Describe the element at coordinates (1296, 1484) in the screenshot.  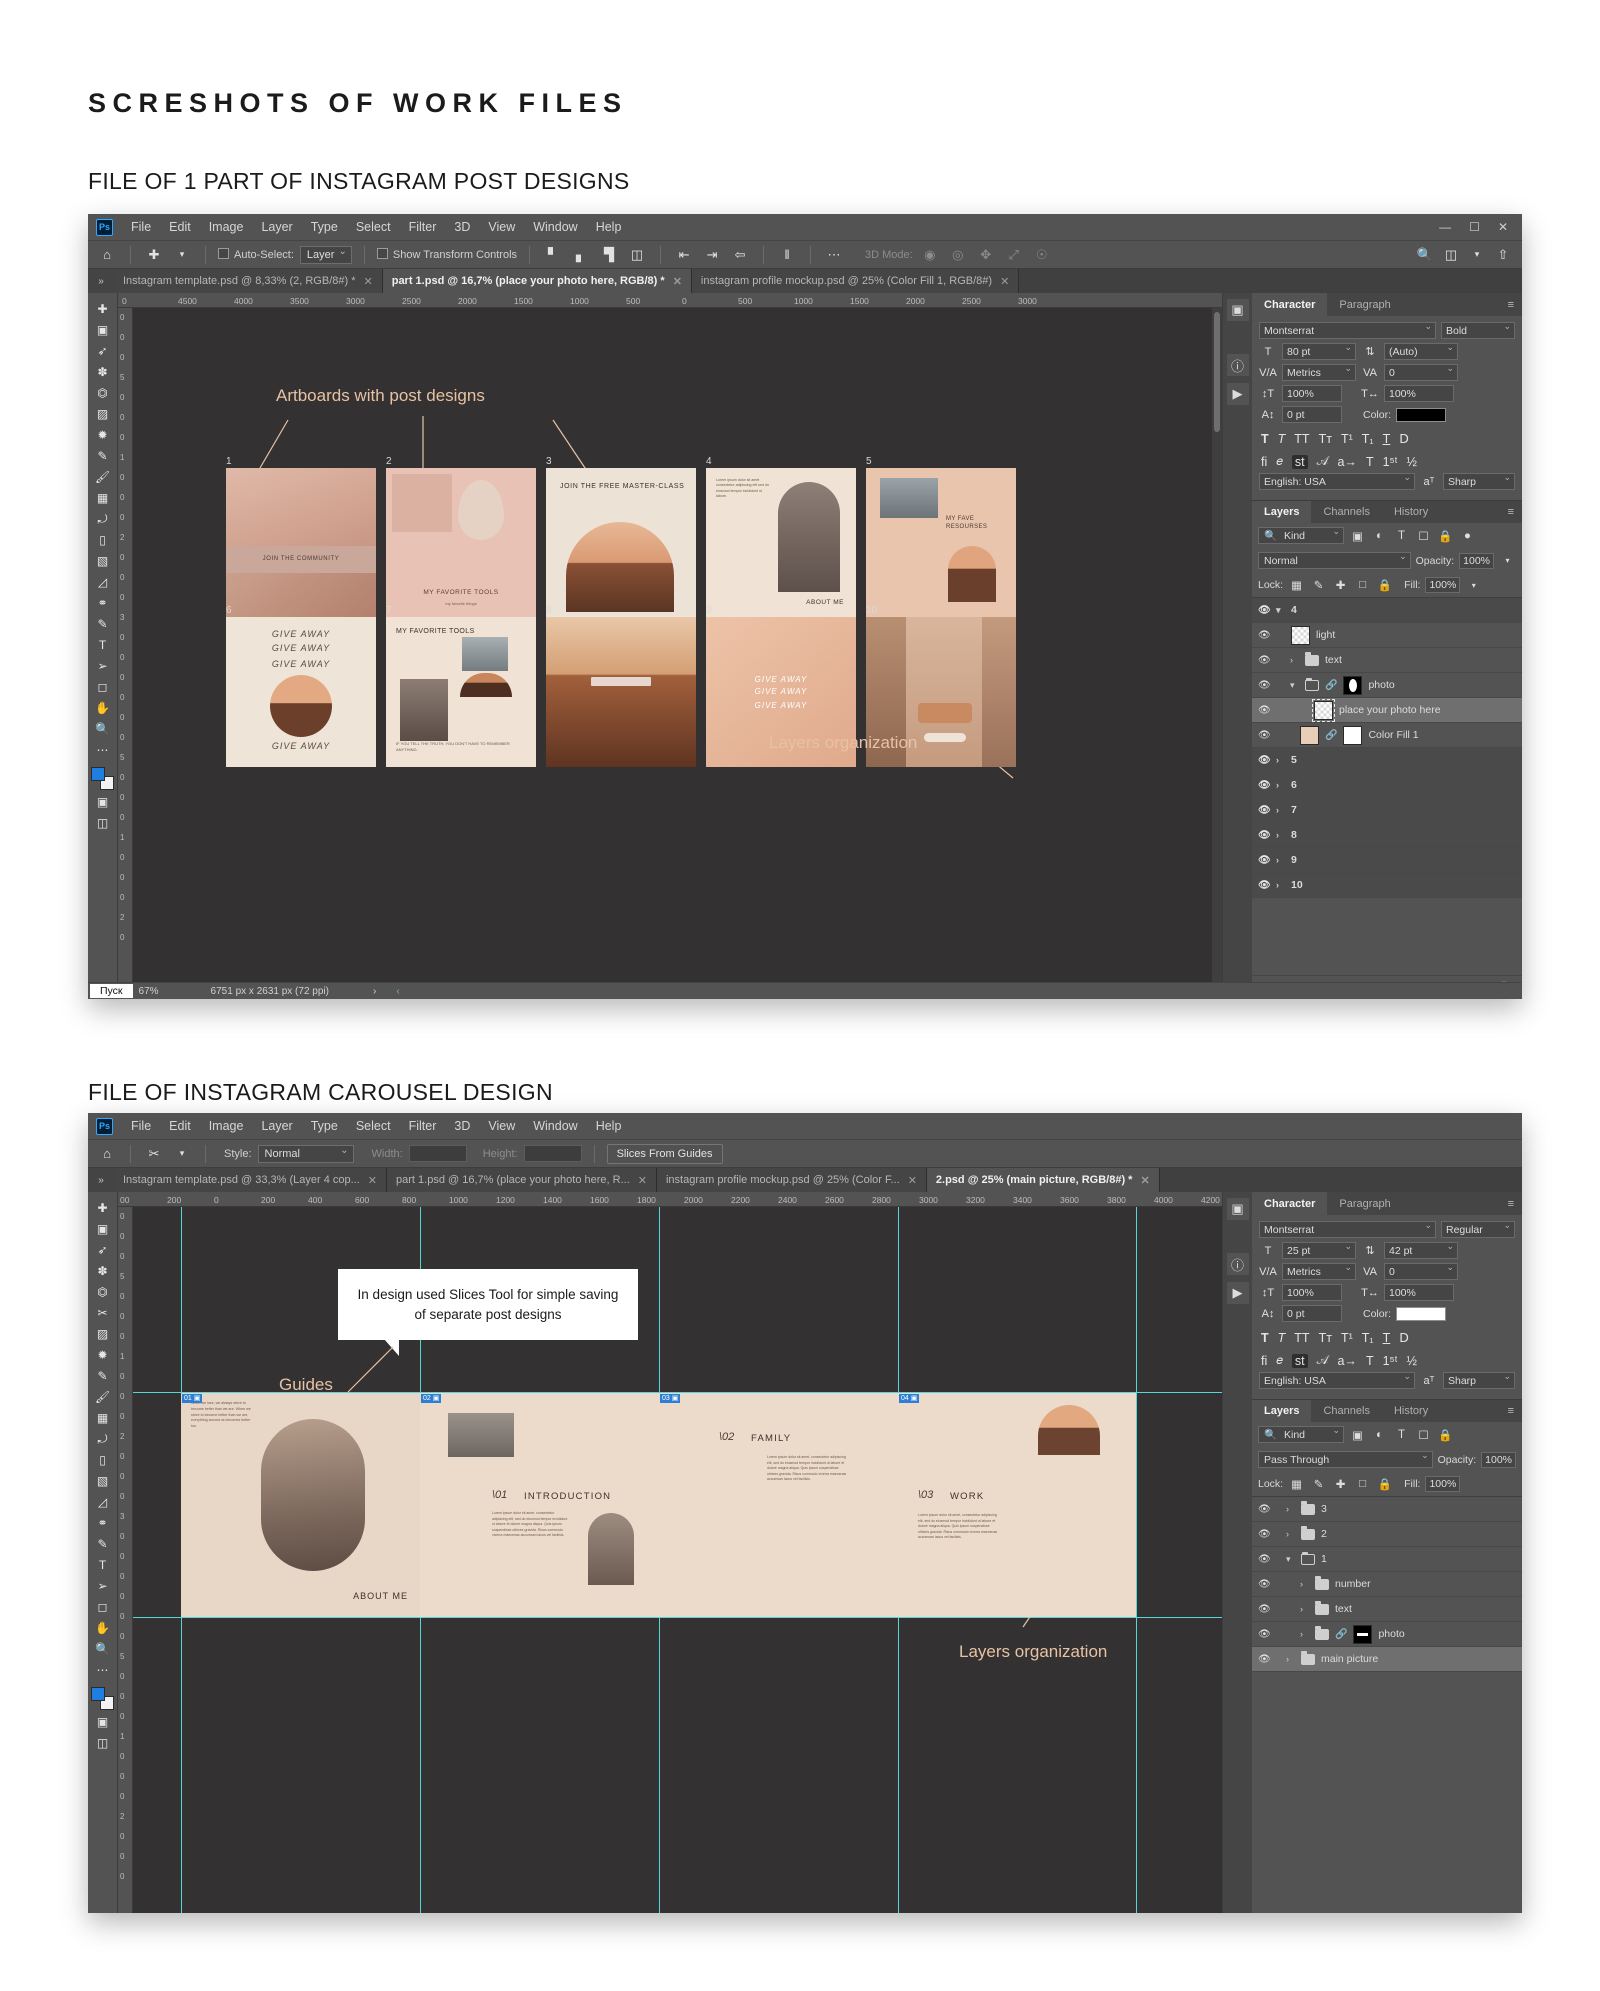
I see `lock-transparent-icon: ▦` at that location.